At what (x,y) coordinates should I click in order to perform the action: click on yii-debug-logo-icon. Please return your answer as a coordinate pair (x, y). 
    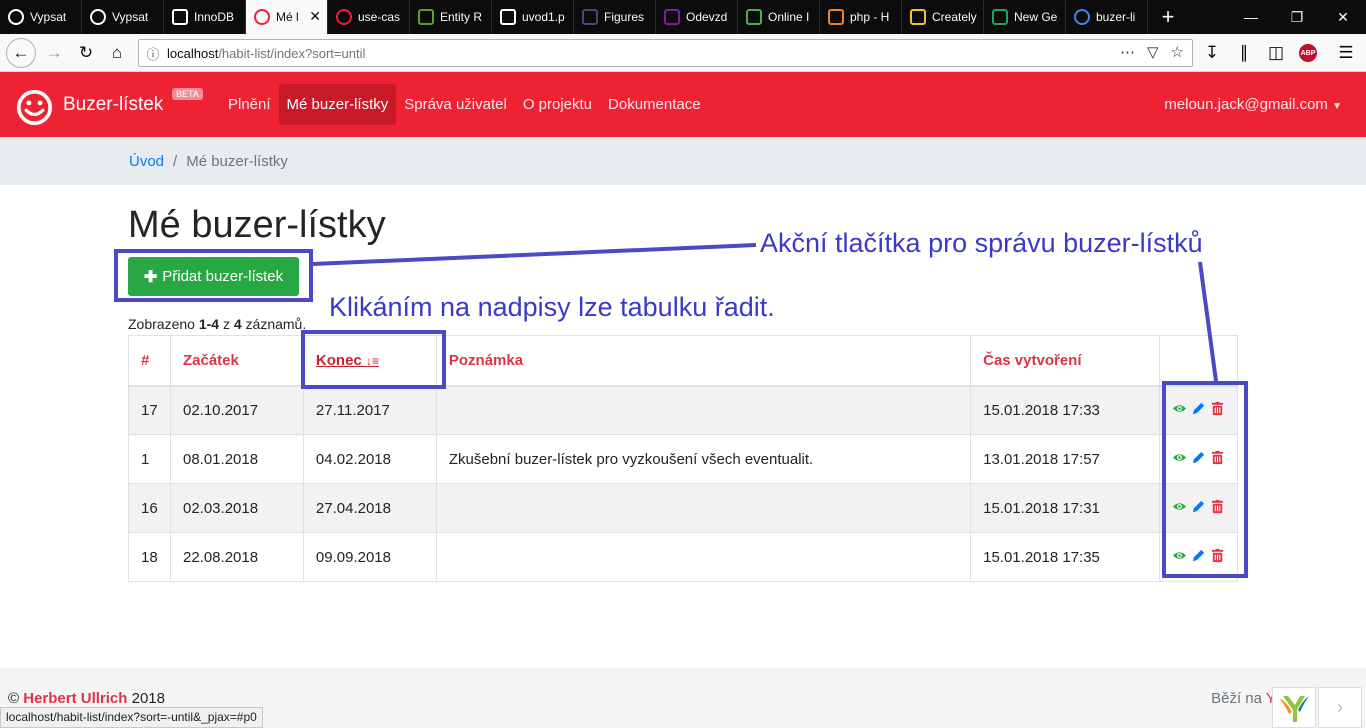
    Looking at the image, I should click on (1294, 707).